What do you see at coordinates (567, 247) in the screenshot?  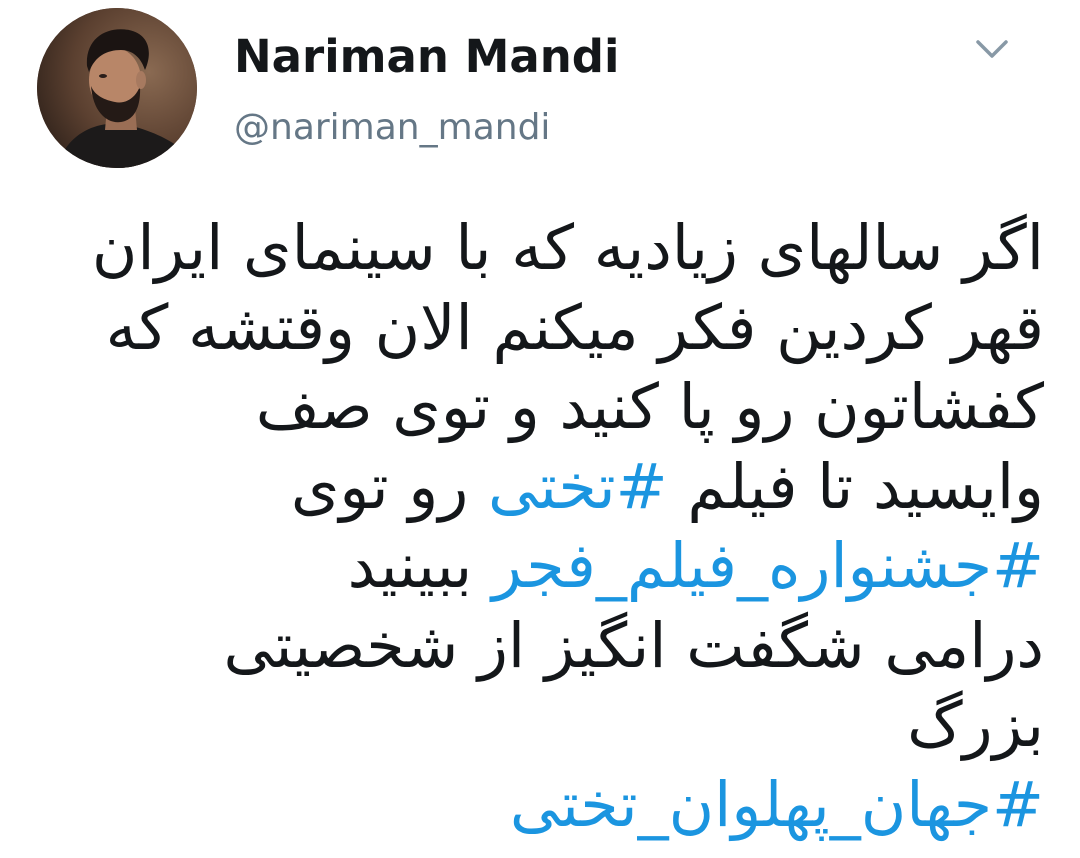 I see `tweet-text-segment: اگر سالهای زیادیه که با سینمای ایران` at bounding box center [567, 247].